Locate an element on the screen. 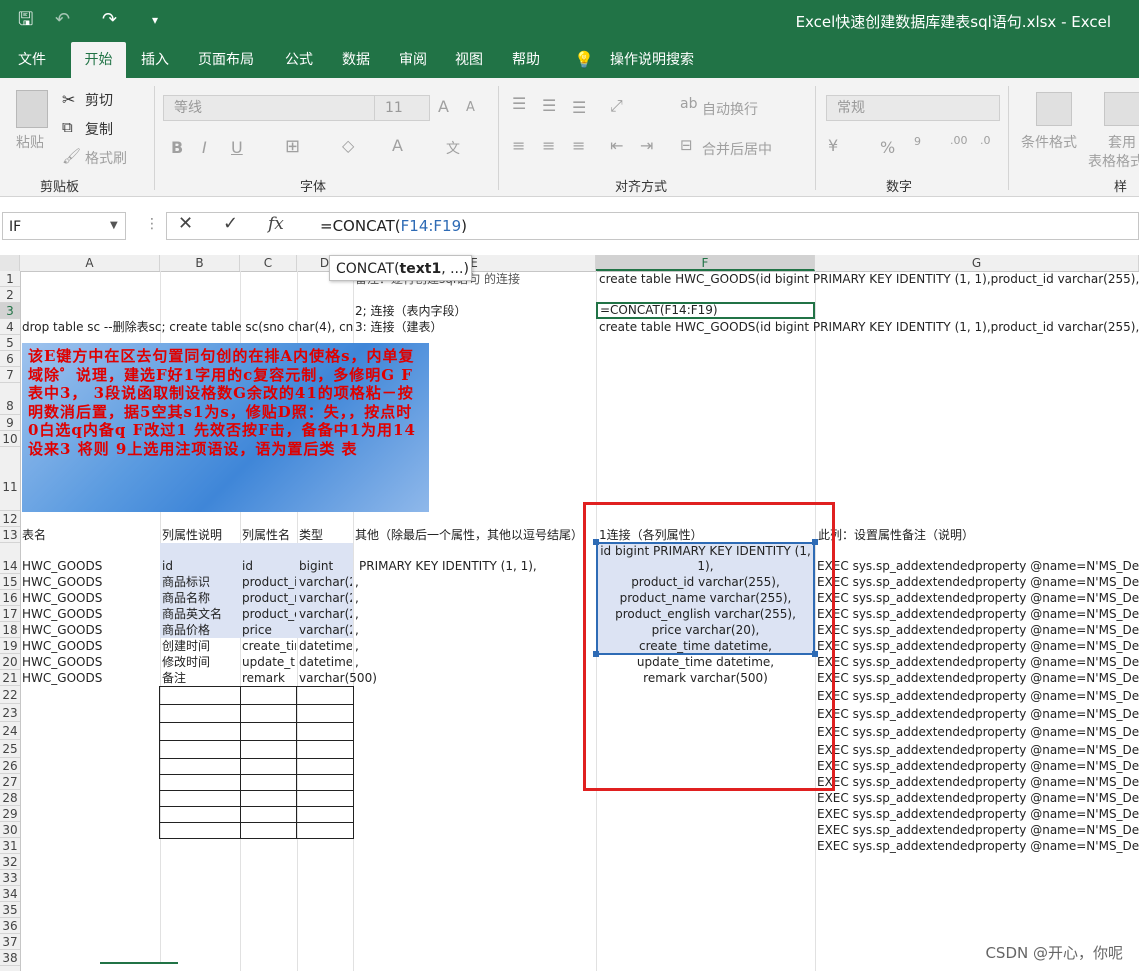 This screenshot has height=973, width=1139. row-header: 20 is located at coordinates (10, 662).